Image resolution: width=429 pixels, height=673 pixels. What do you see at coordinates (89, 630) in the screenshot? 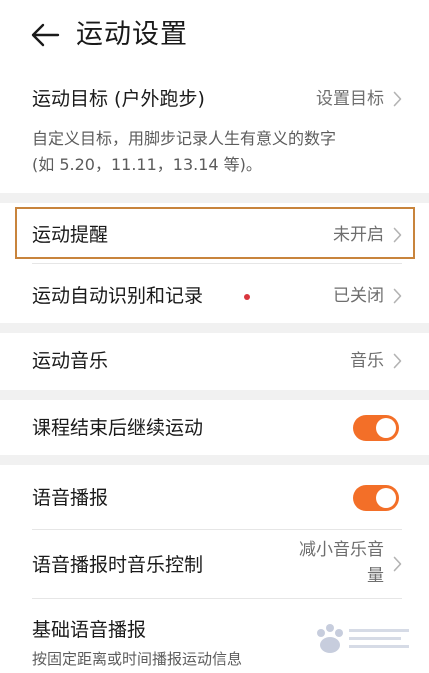
I see `basic-voice-label: 基础语音播报` at bounding box center [89, 630].